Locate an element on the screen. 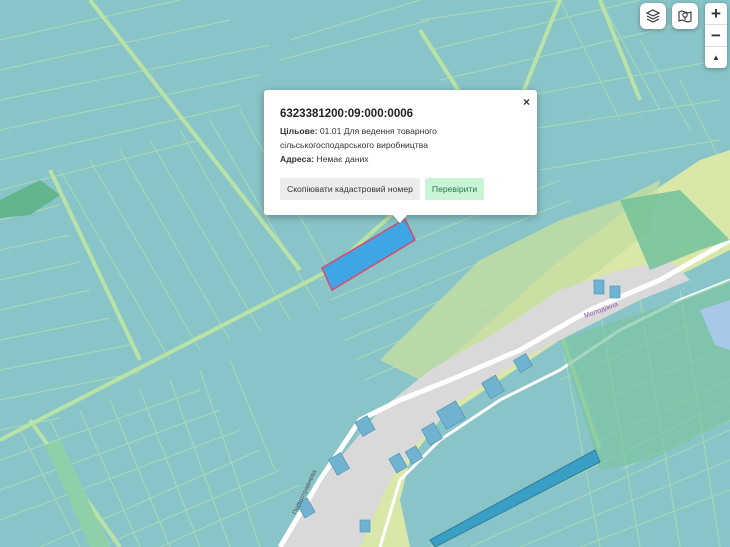 The image size is (730, 547). close-icon: × is located at coordinates (526, 102).